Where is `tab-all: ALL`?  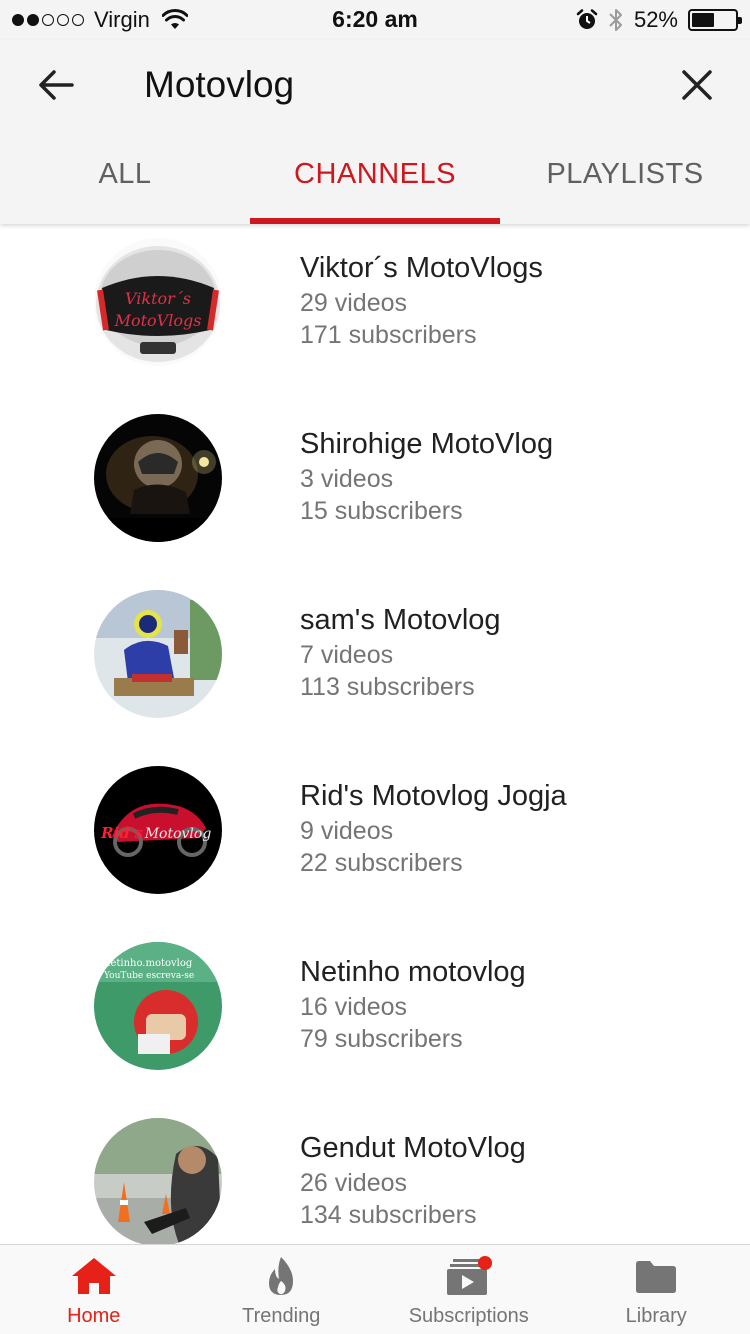
tab-all: ALL is located at coordinates (125, 182).